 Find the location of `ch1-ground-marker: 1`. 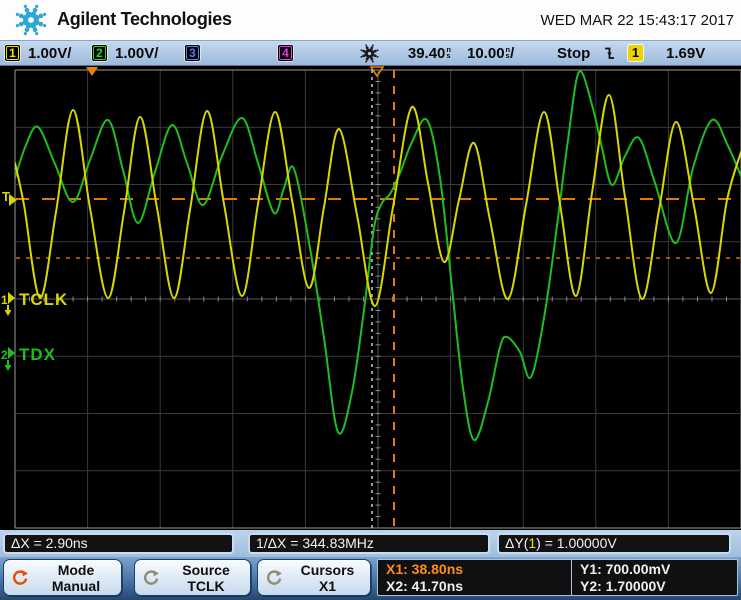

ch1-ground-marker: 1 is located at coordinates (8, 304).